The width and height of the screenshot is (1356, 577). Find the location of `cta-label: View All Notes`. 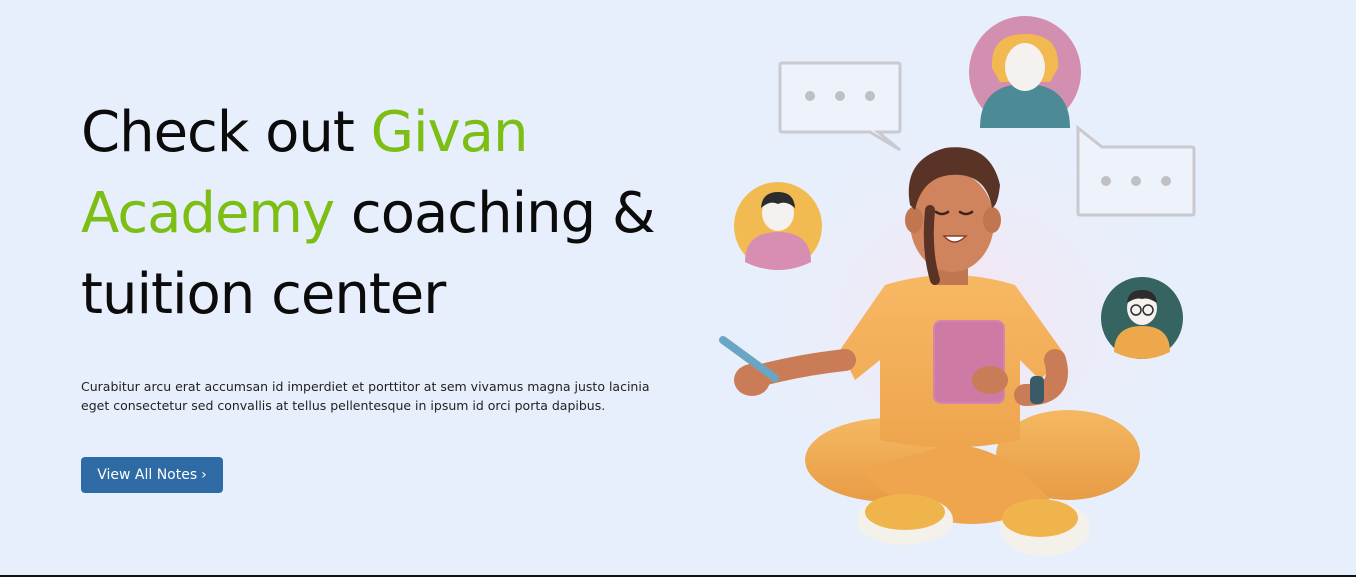

cta-label: View All Notes is located at coordinates (147, 475).